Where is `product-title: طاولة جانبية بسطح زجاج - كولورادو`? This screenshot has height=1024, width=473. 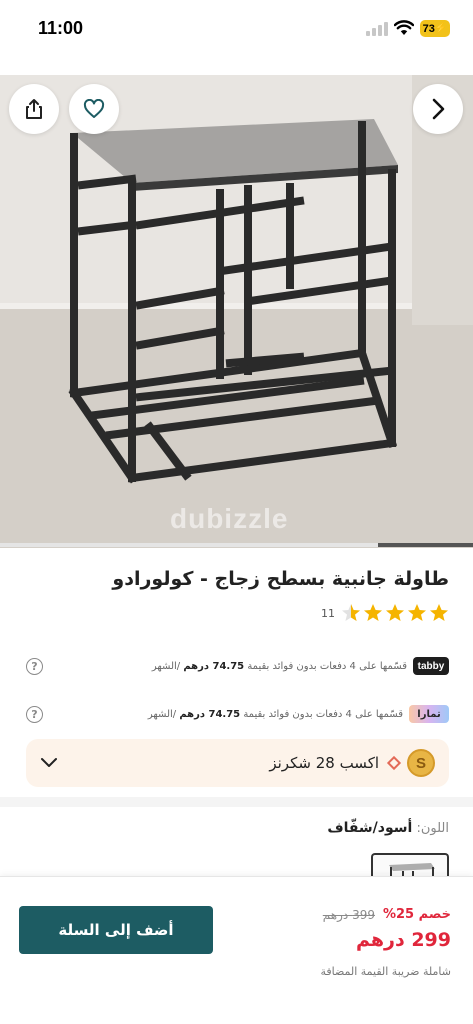 product-title: طاولة جانبية بسطح زجاج - كولورادو is located at coordinates (280, 579).